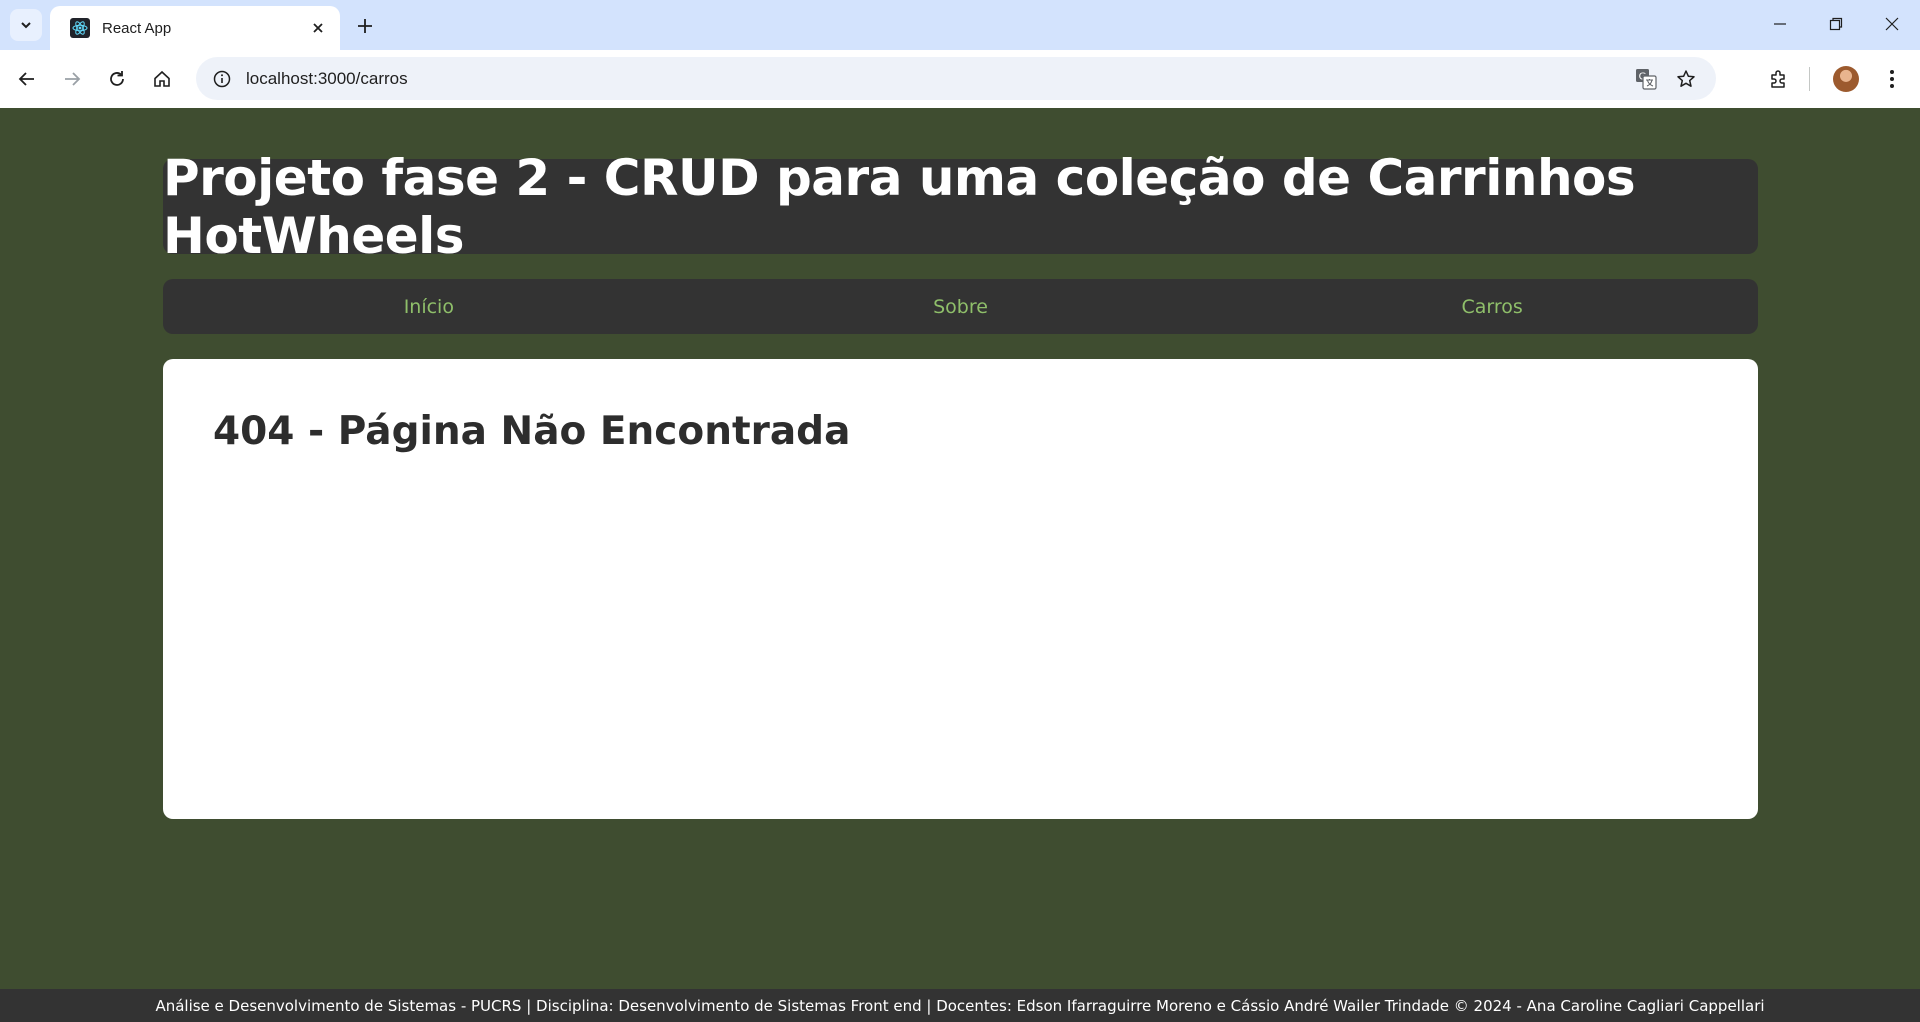 The width and height of the screenshot is (1920, 1022). Describe the element at coordinates (1646, 79) in the screenshot. I see `translate-icon: G` at that location.